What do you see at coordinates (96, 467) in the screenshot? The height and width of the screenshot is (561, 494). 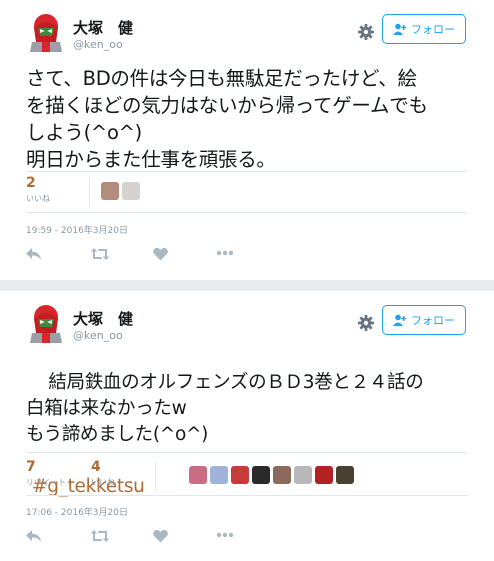 I see `likes-count: 4` at bounding box center [96, 467].